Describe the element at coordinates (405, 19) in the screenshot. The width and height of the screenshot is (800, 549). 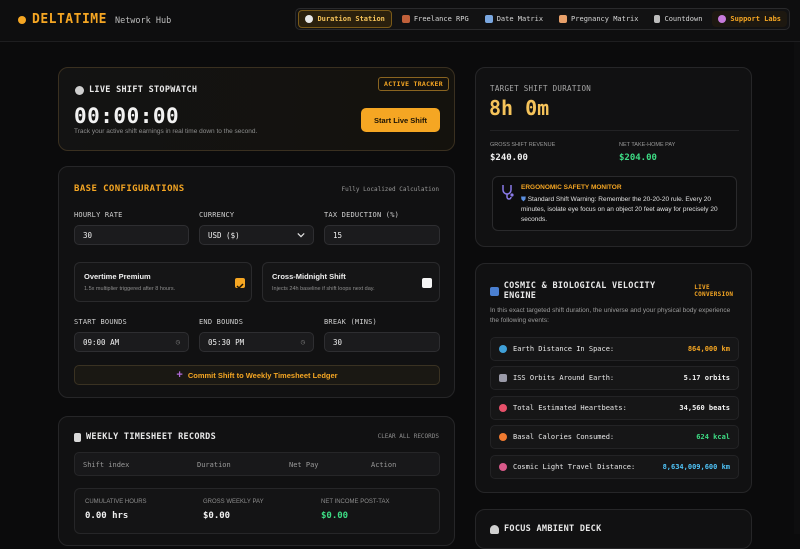
I see `briefcase-icon` at that location.